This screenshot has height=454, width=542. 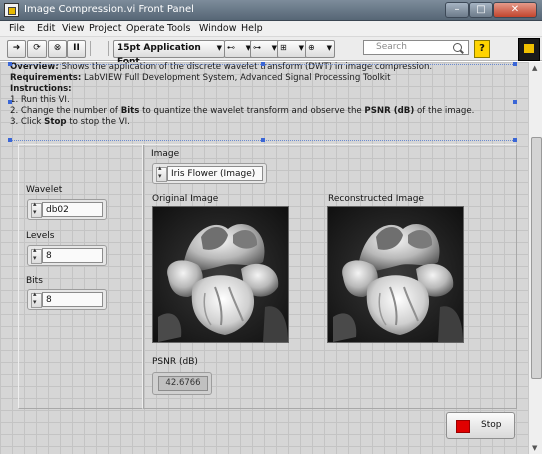 I want to click on vertical-scrollbar: ▲ ▼, so click(x=535, y=258).